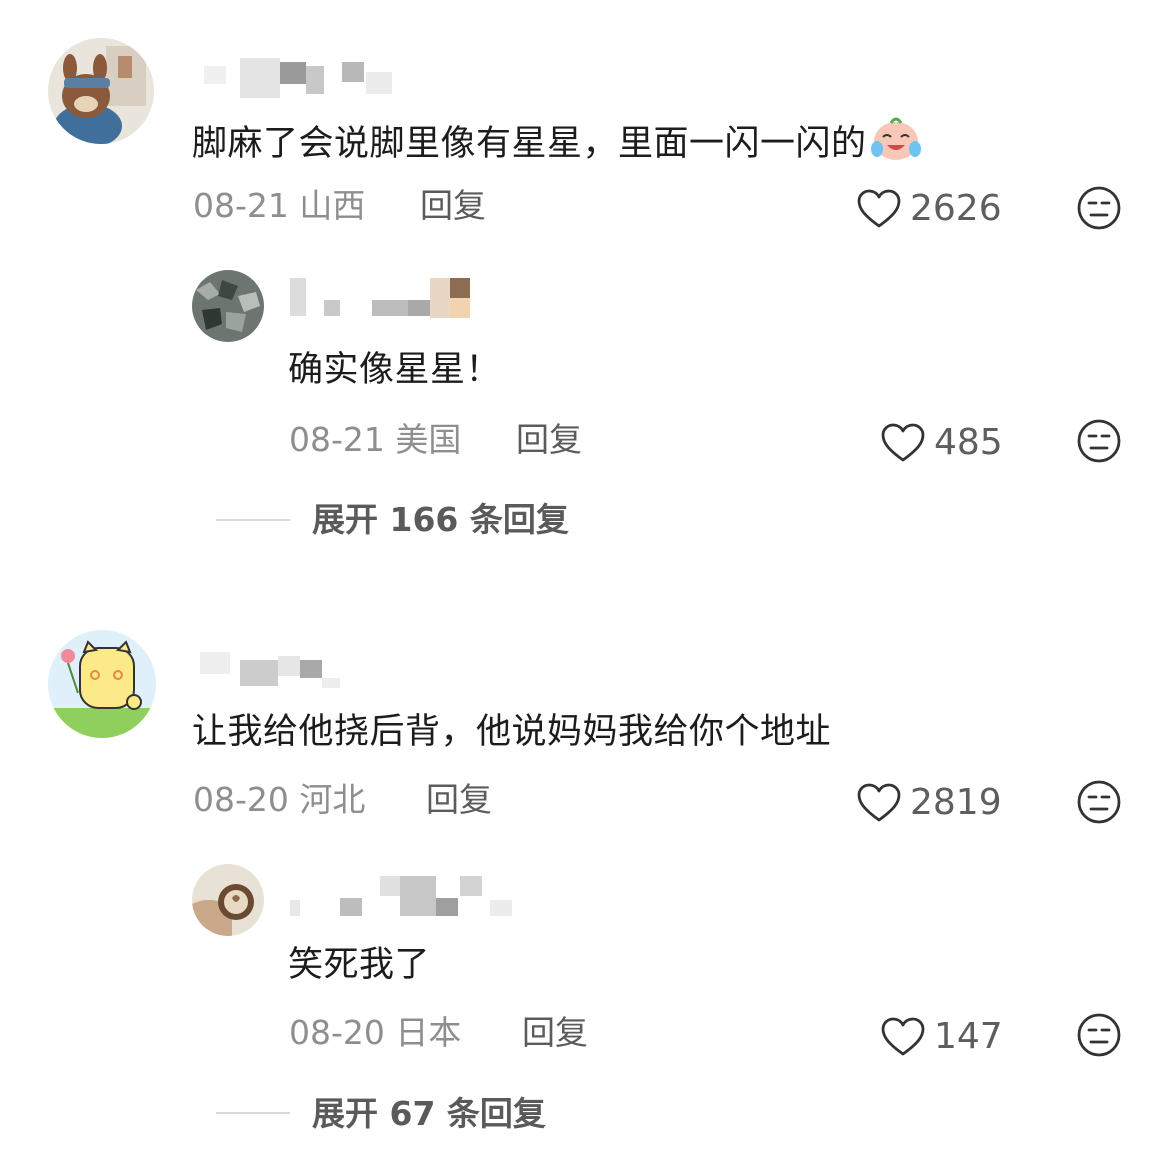 The width and height of the screenshot is (1170, 1172). Describe the element at coordinates (968, 442) in the screenshot. I see `like-count: 485` at that location.